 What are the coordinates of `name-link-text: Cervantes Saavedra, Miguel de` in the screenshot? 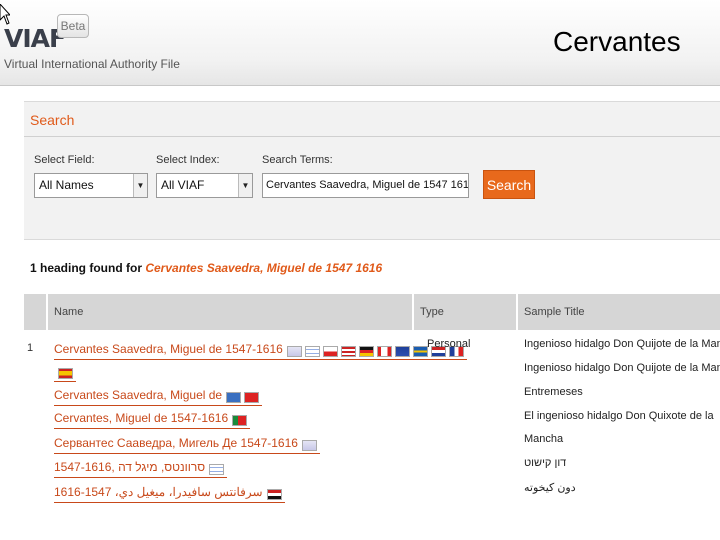 It's located at (138, 395).